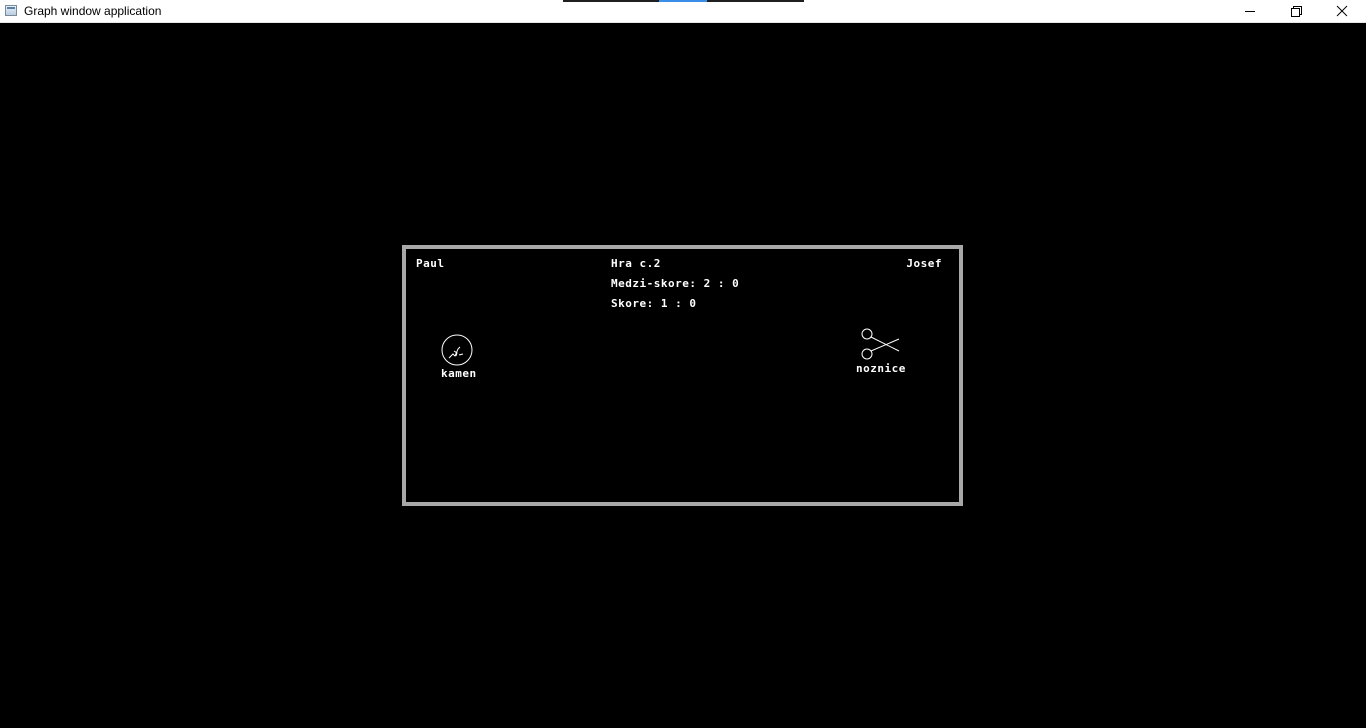 This screenshot has height=728, width=1366. Describe the element at coordinates (880, 344) in the screenshot. I see `scissors-icon` at that location.